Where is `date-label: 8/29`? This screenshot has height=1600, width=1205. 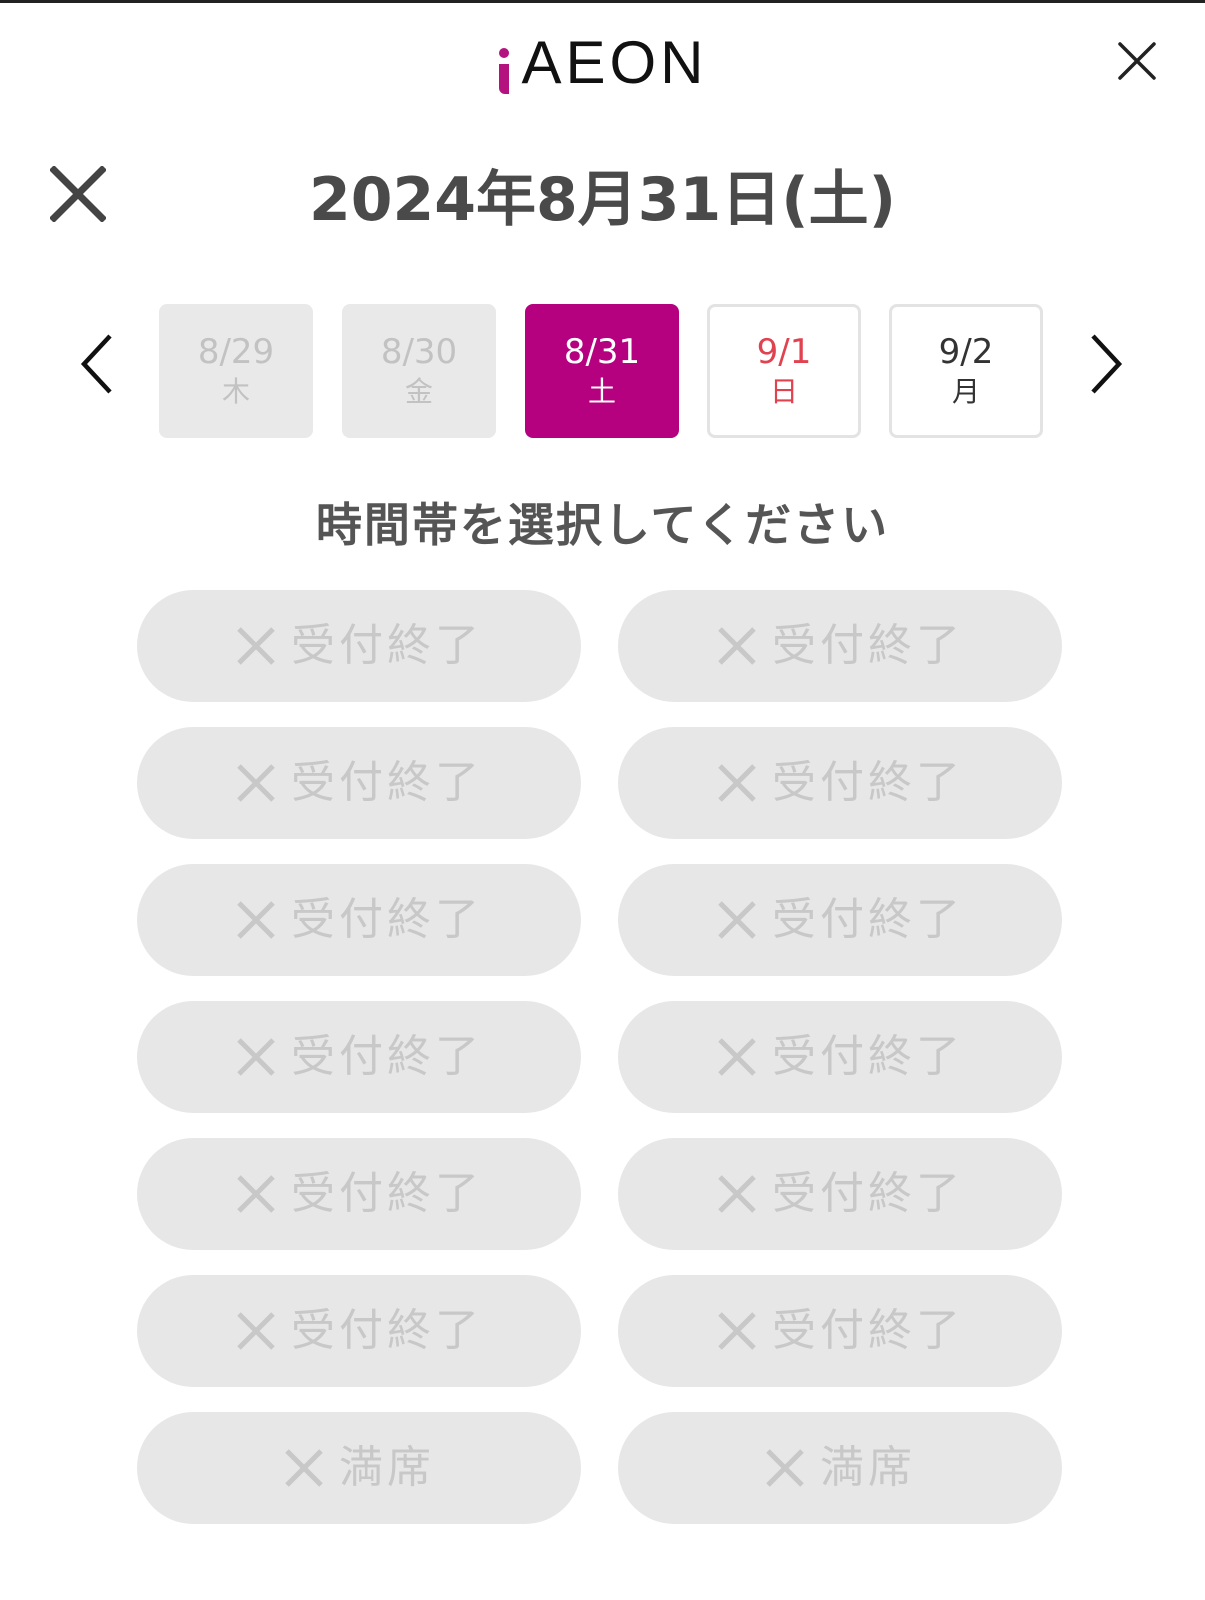 date-label: 8/29 is located at coordinates (236, 352).